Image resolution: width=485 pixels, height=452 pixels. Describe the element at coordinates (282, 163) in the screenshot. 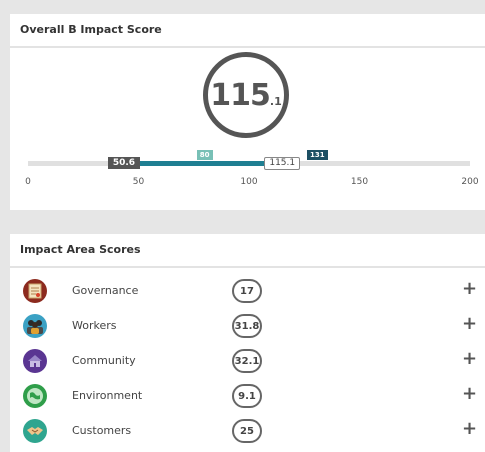

I see `marker-current-score: 115.1` at that location.